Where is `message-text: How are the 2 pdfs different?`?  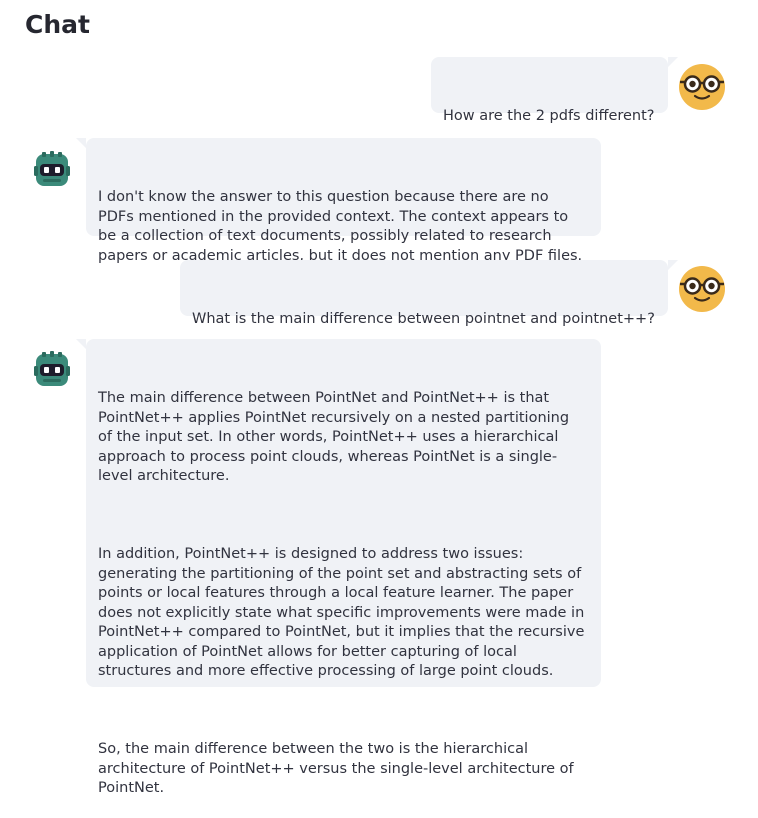 message-text: How are the 2 pdfs different? is located at coordinates (549, 116).